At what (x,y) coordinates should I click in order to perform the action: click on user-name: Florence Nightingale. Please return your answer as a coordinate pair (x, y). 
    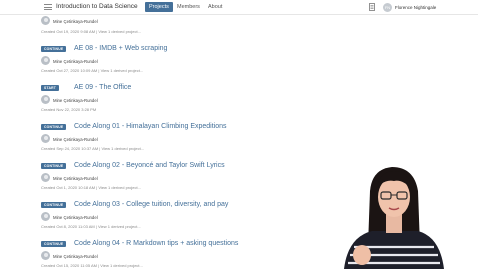
    Looking at the image, I should click on (415, 7).